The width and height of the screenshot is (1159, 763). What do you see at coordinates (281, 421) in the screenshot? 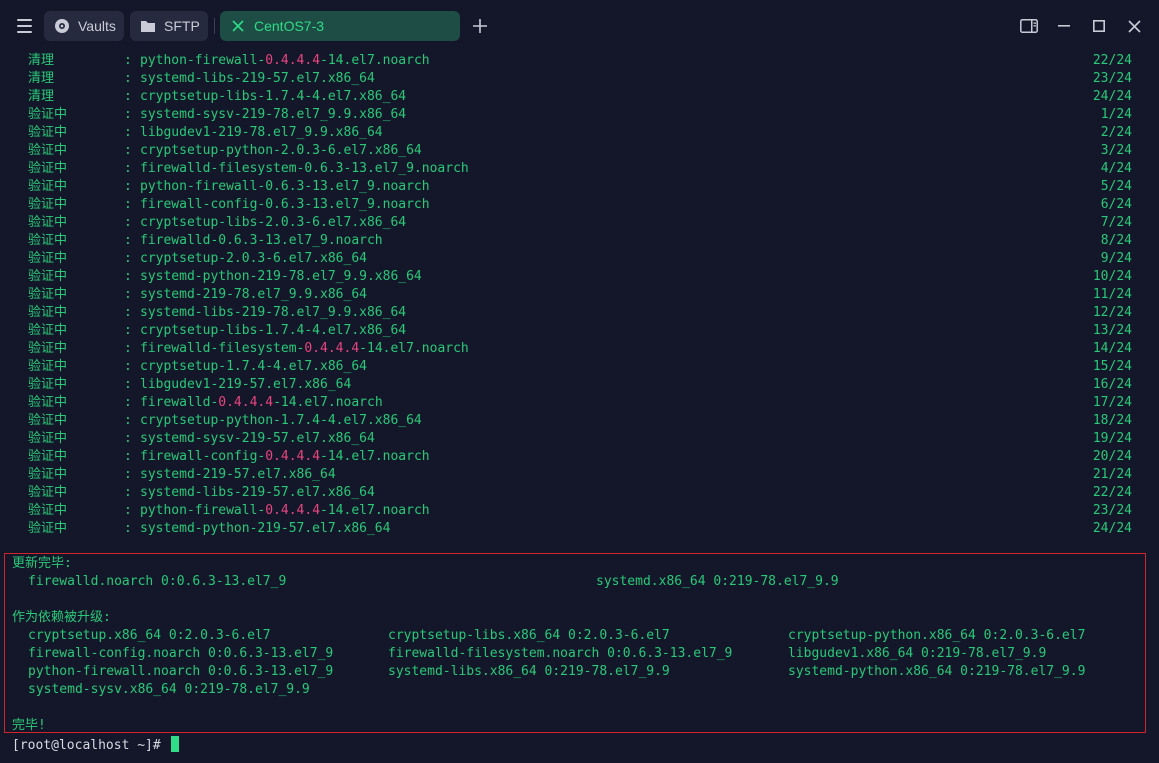
I see `package-name: cryptsetup-python-1.7.4-4.el7.x86_64` at bounding box center [281, 421].